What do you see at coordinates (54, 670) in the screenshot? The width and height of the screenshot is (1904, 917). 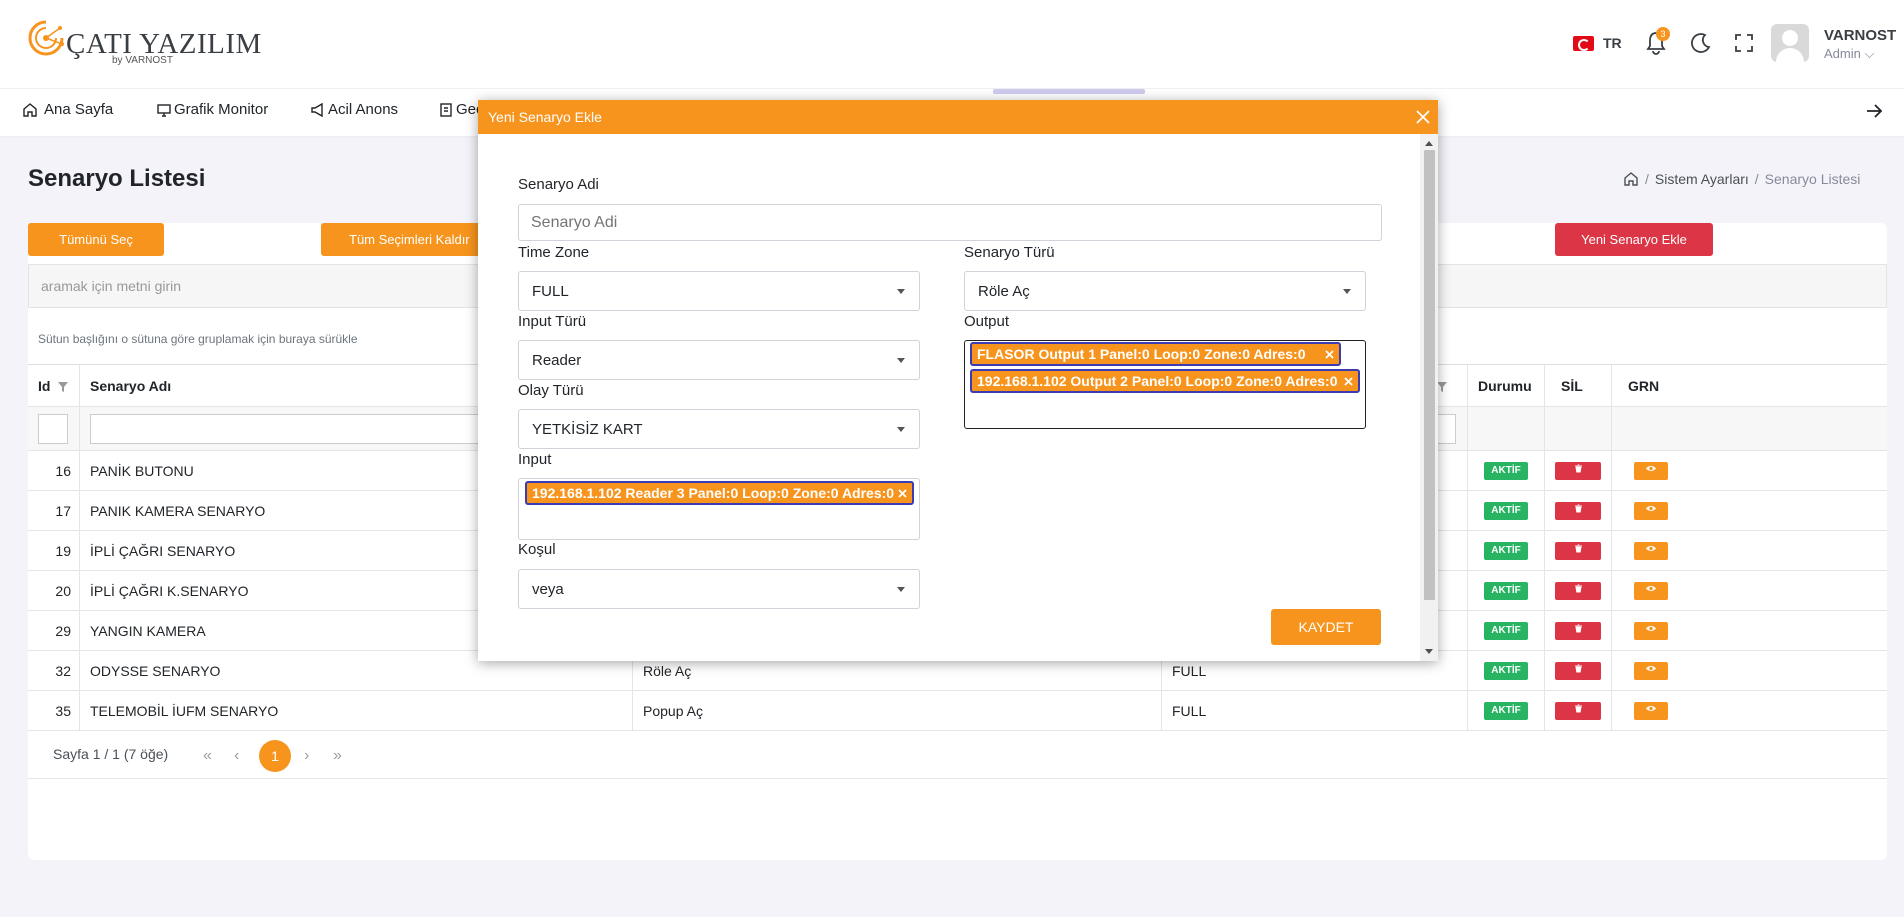 I see `cell-id: 32` at bounding box center [54, 670].